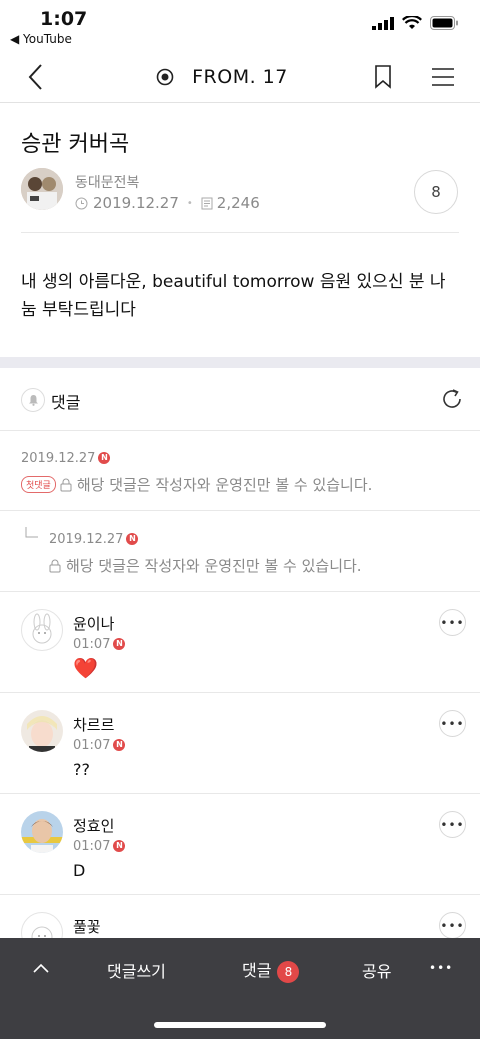 The height and width of the screenshot is (1039, 480). Describe the element at coordinates (107, 182) in the screenshot. I see `author-name: 동대문전복` at that location.